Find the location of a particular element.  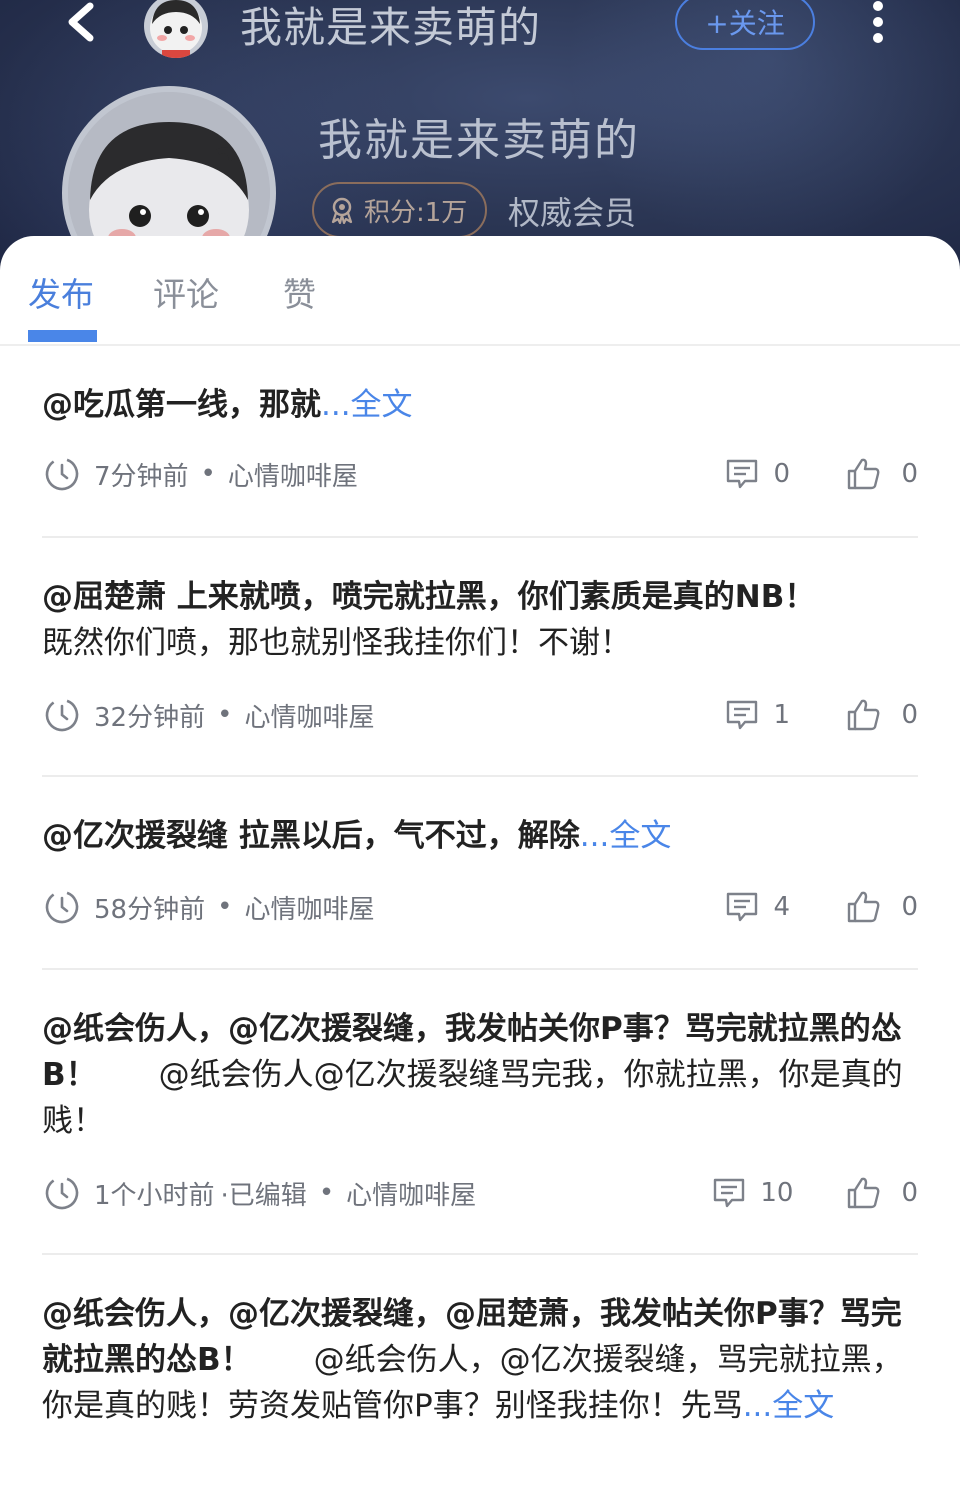

score-label: 积分:1万 is located at coordinates (416, 212).